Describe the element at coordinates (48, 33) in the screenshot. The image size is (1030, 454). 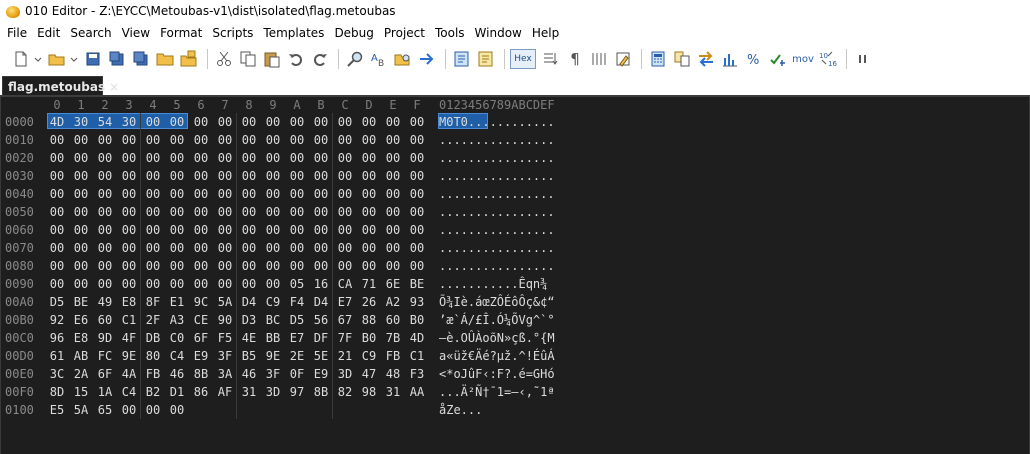
I see `menu-edit: Edit` at that location.